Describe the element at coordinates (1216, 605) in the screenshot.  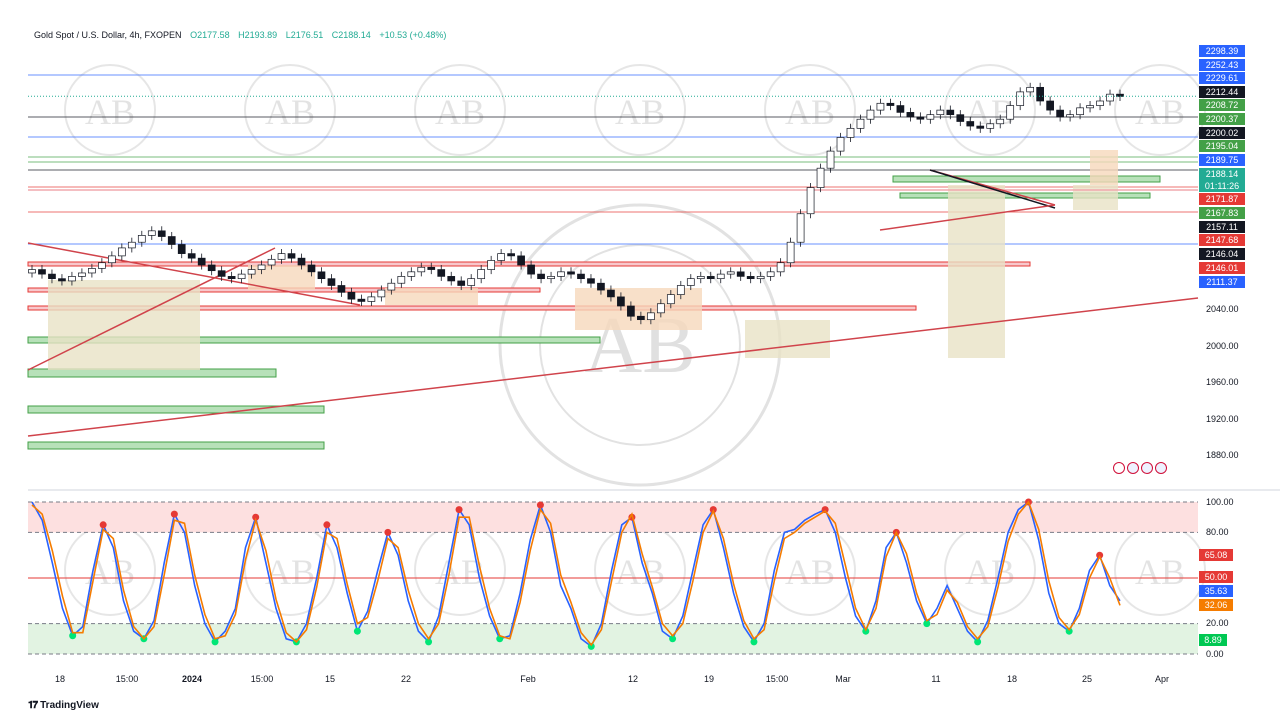
I see `oscillator-badge: 32.06` at that location.